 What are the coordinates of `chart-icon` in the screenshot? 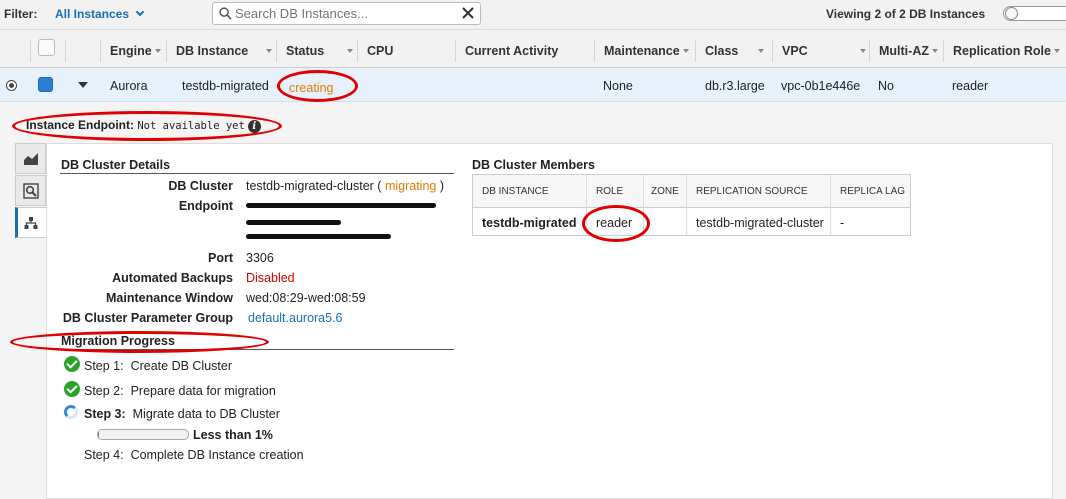 It's located at (31, 159).